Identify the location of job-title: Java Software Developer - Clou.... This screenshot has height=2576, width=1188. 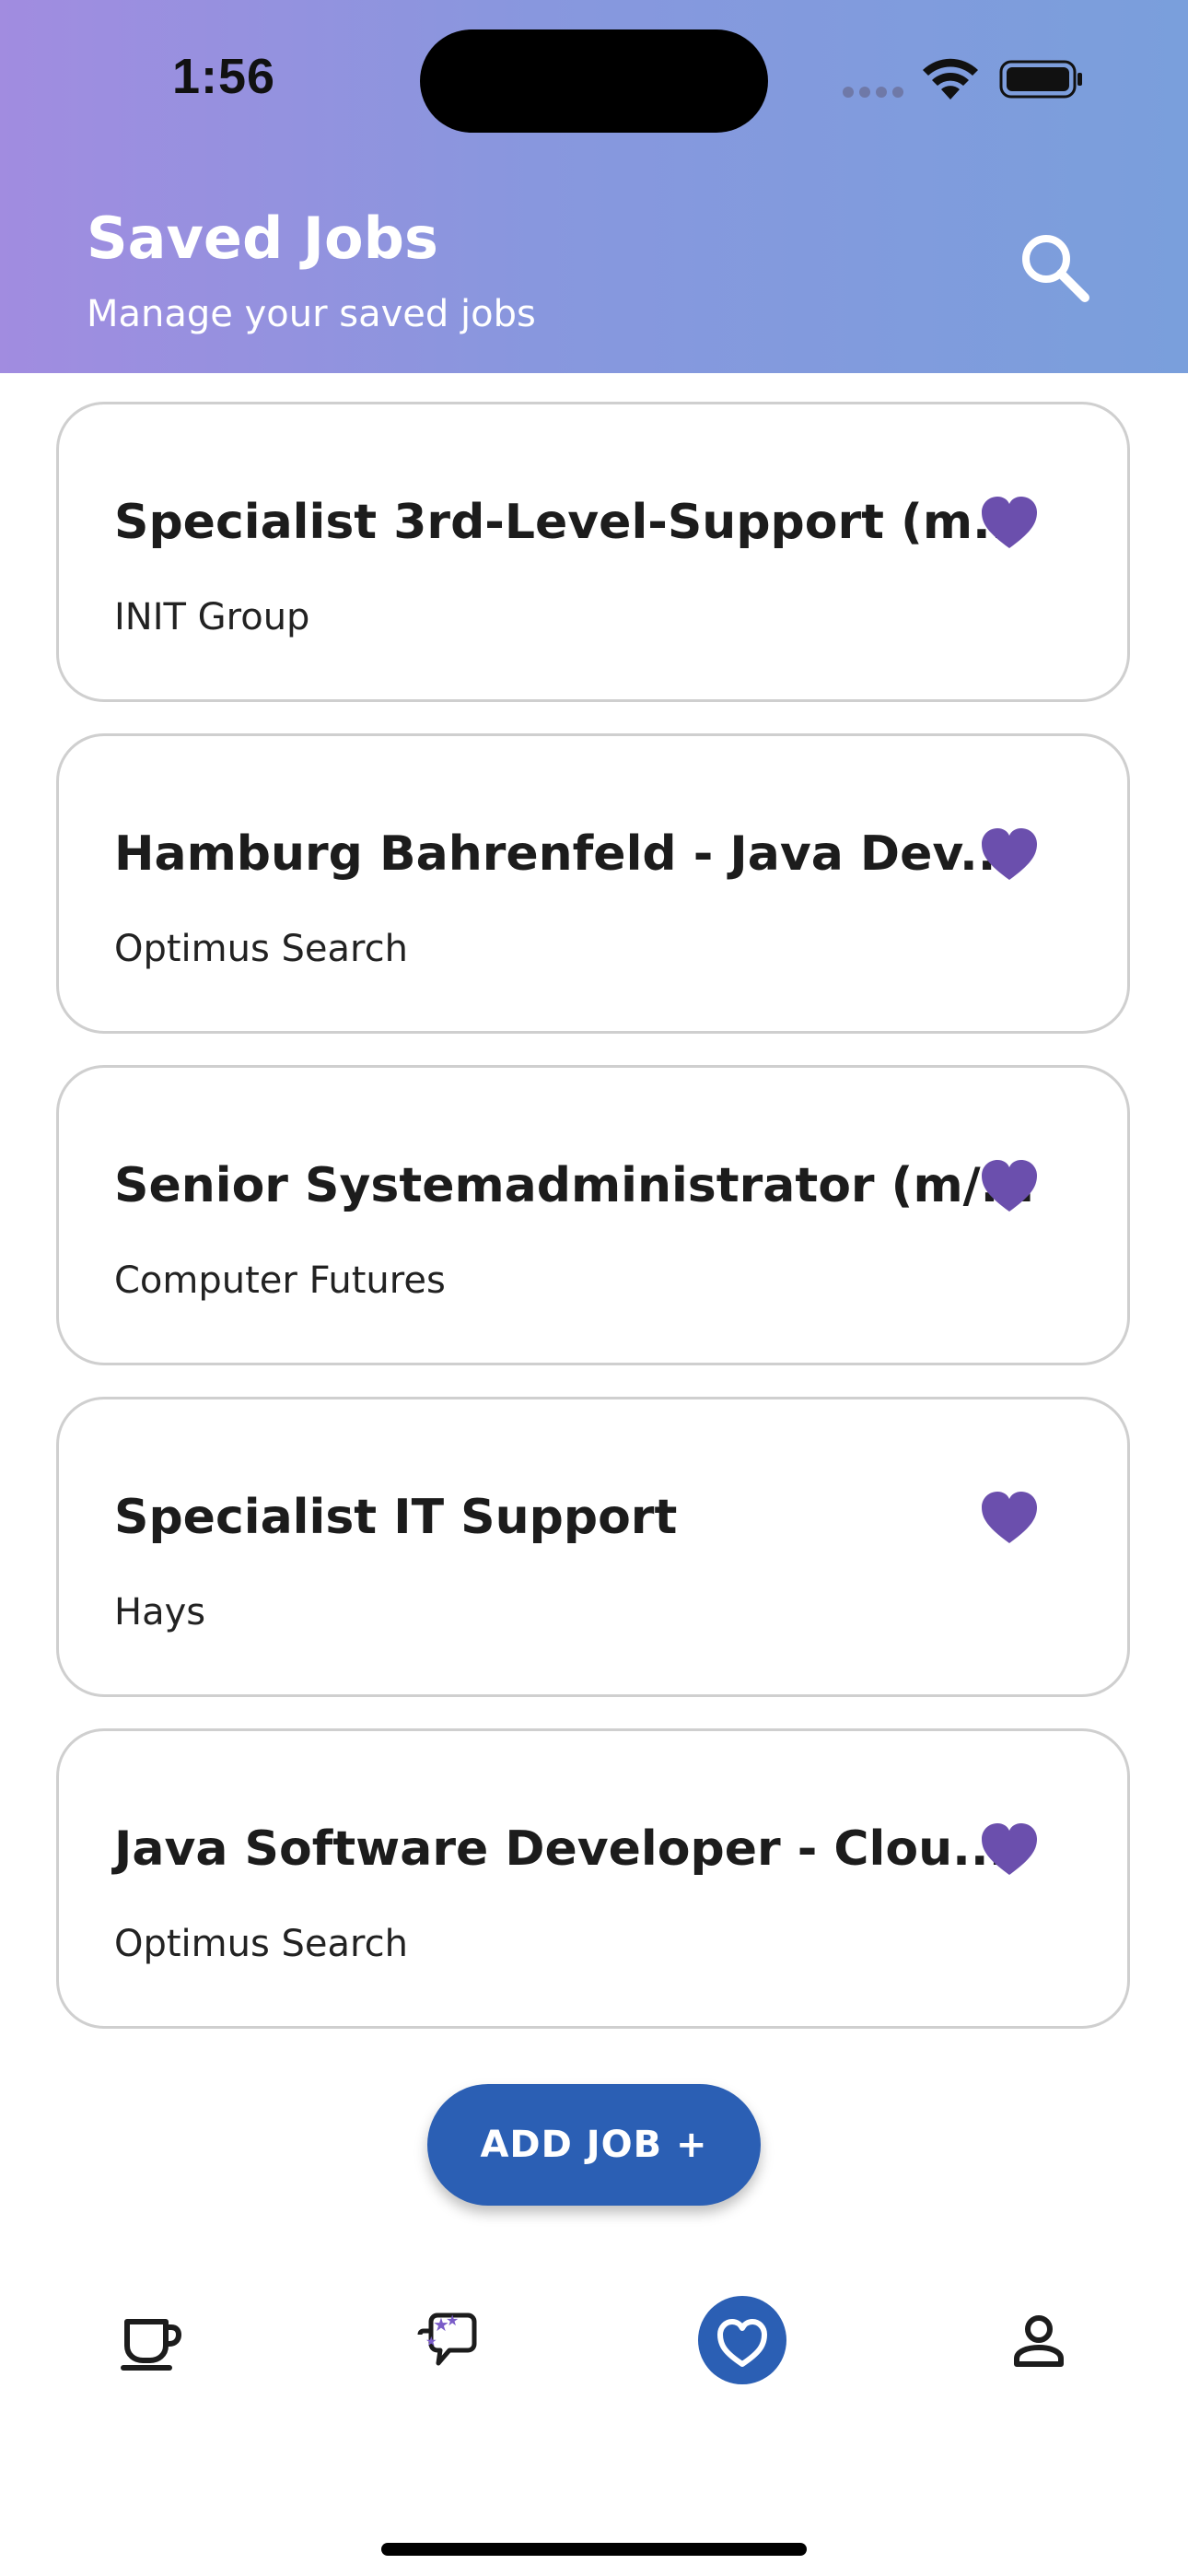
(560, 1849).